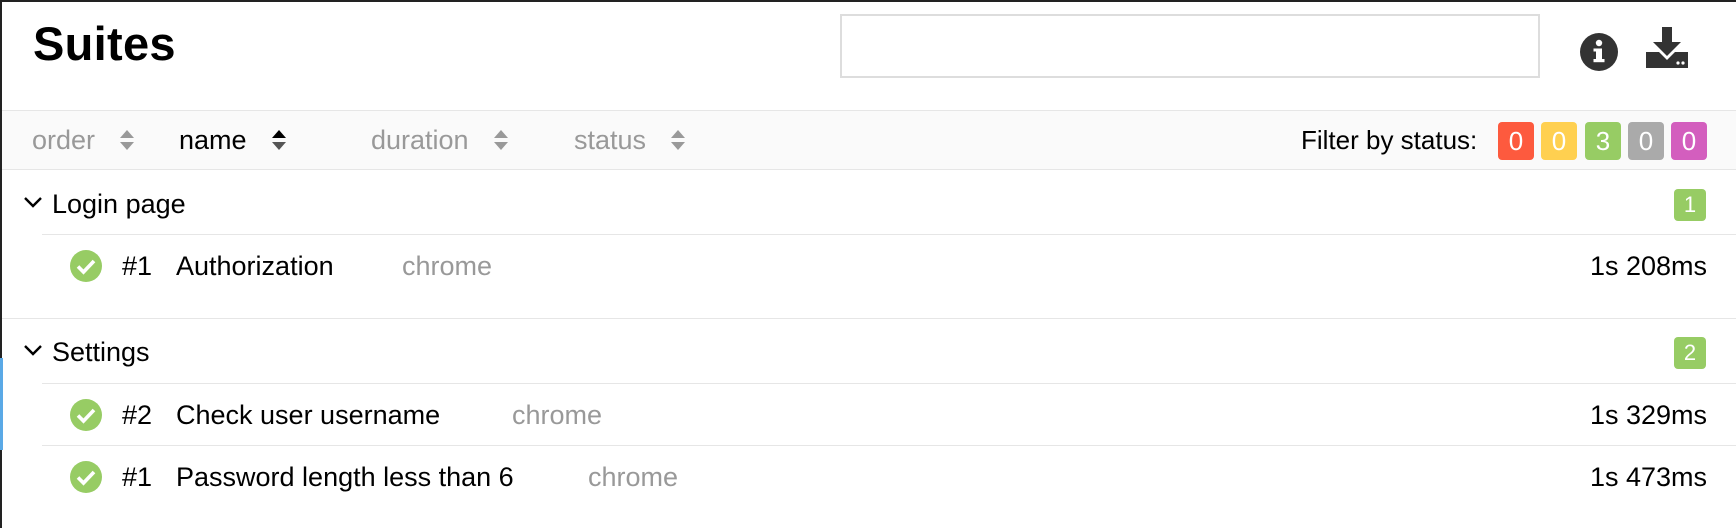  Describe the element at coordinates (1516, 141) in the screenshot. I see `filter-failed-badge: 0` at that location.